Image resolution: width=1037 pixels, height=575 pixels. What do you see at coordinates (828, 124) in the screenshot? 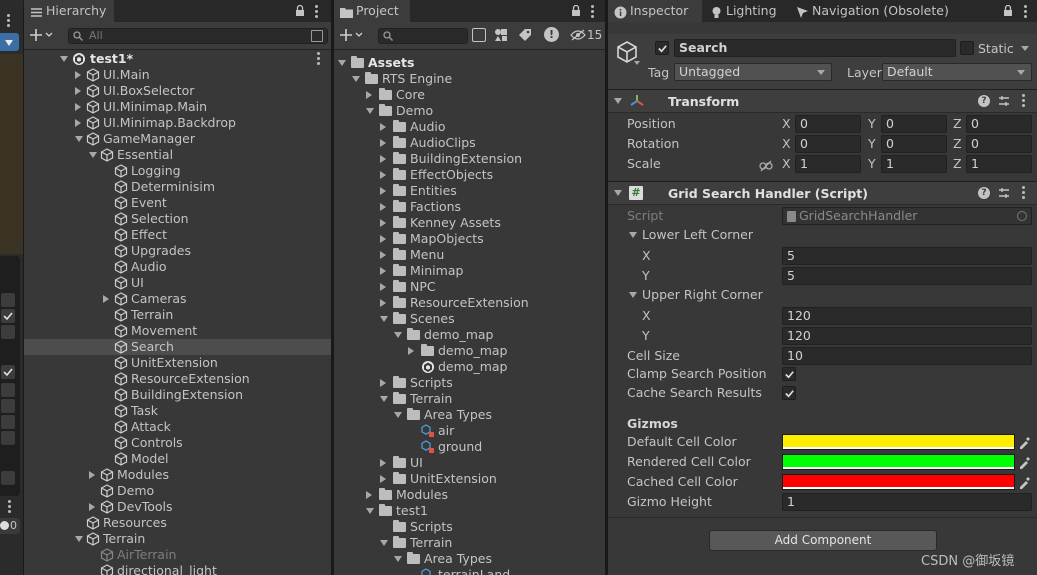
I see `position-x-input: 0` at bounding box center [828, 124].